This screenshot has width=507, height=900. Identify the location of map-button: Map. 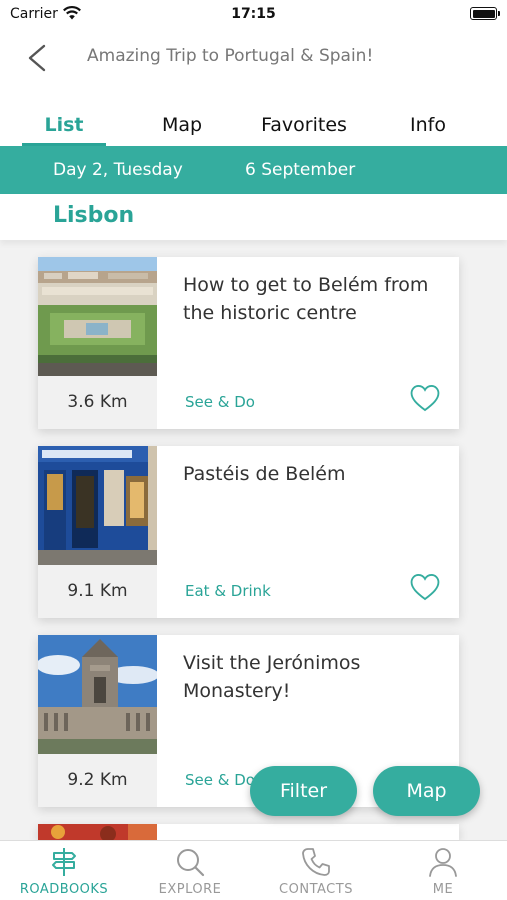
(426, 791).